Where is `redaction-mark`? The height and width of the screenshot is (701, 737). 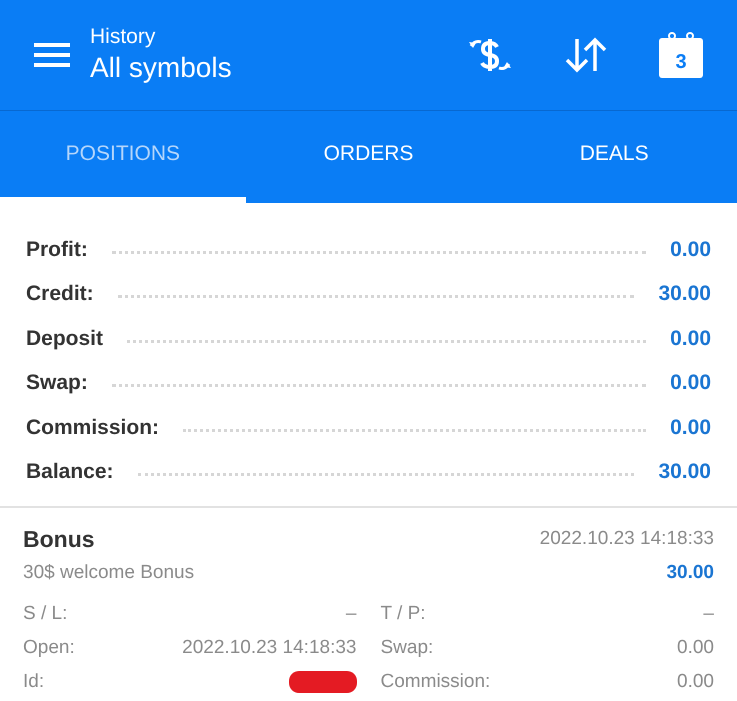 redaction-mark is located at coordinates (322, 682).